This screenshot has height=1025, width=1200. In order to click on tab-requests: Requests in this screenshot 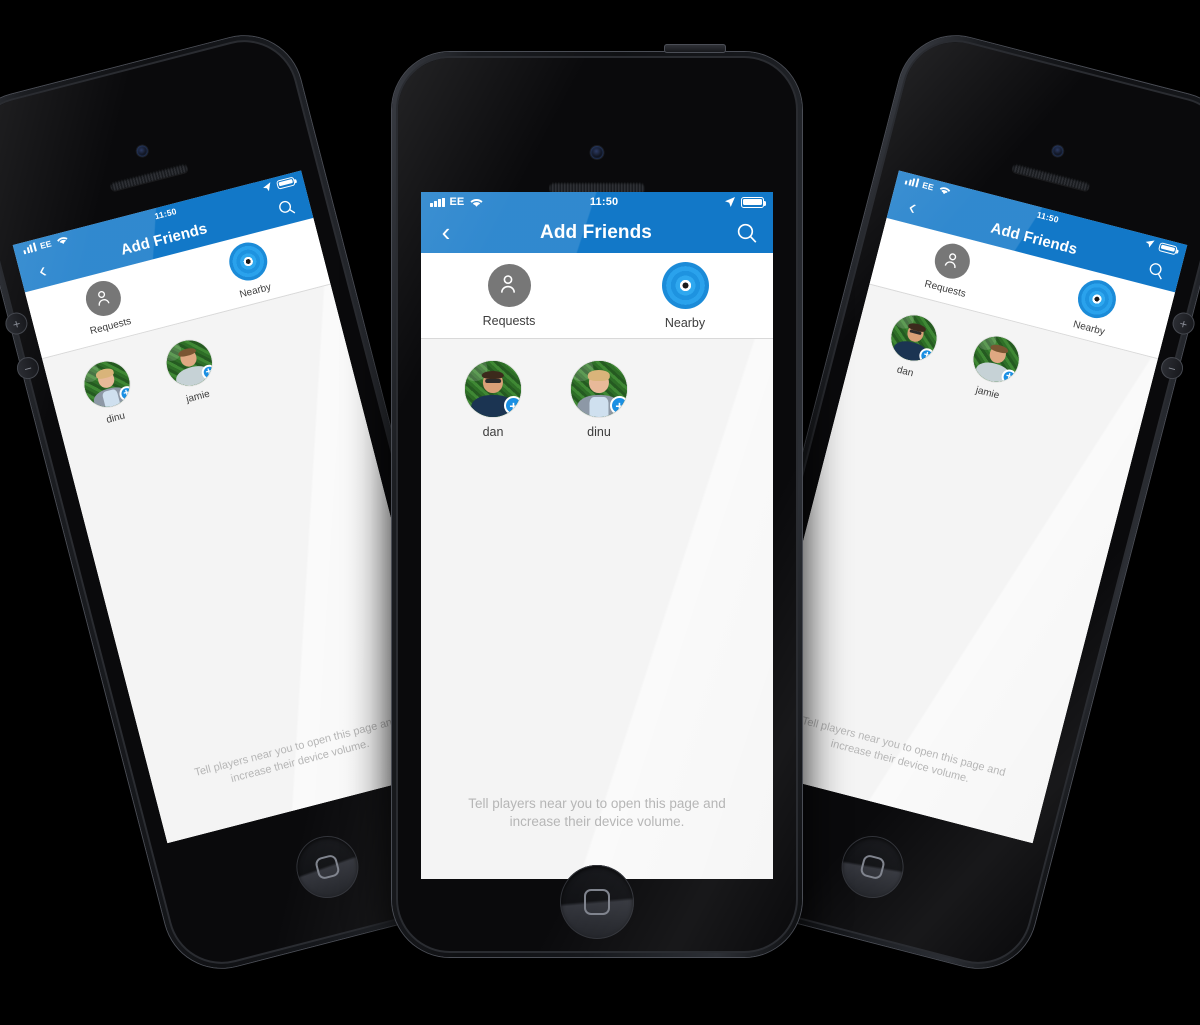, I will do `click(509, 295)`.